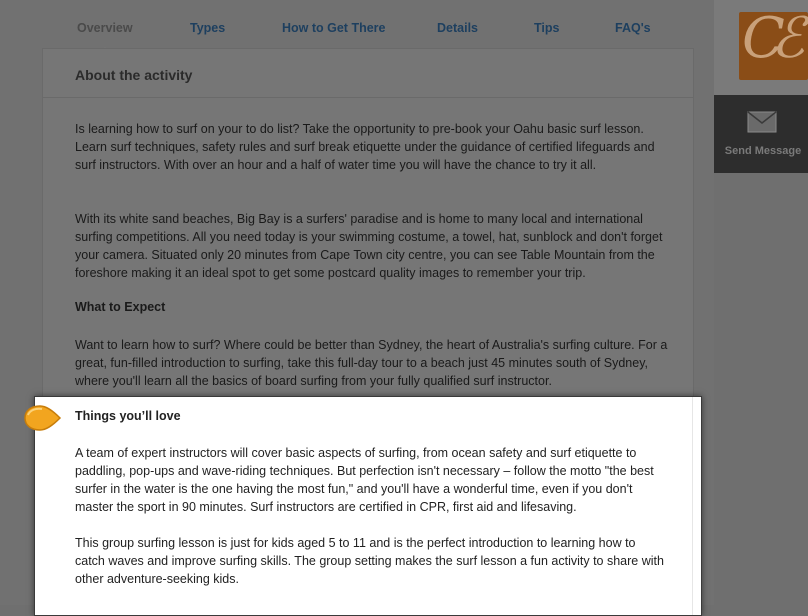  What do you see at coordinates (43, 418) in the screenshot?
I see `orange-pointer-icon` at bounding box center [43, 418].